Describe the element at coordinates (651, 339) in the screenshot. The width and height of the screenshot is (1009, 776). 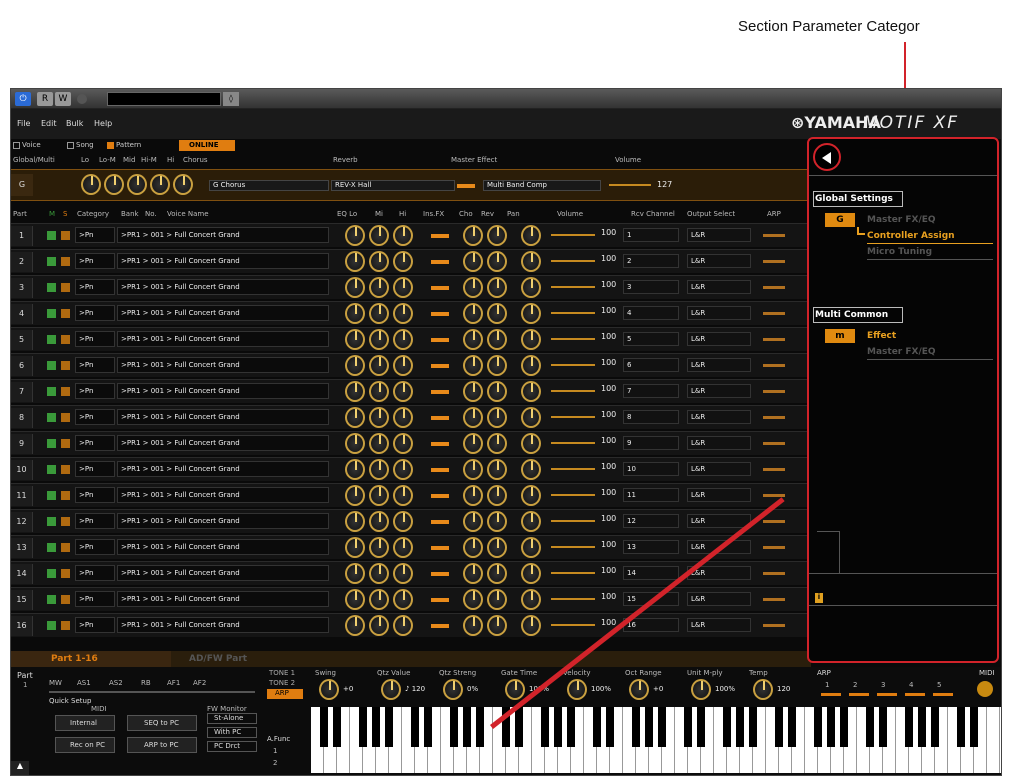
I see `rcv-channel-select: 5` at that location.